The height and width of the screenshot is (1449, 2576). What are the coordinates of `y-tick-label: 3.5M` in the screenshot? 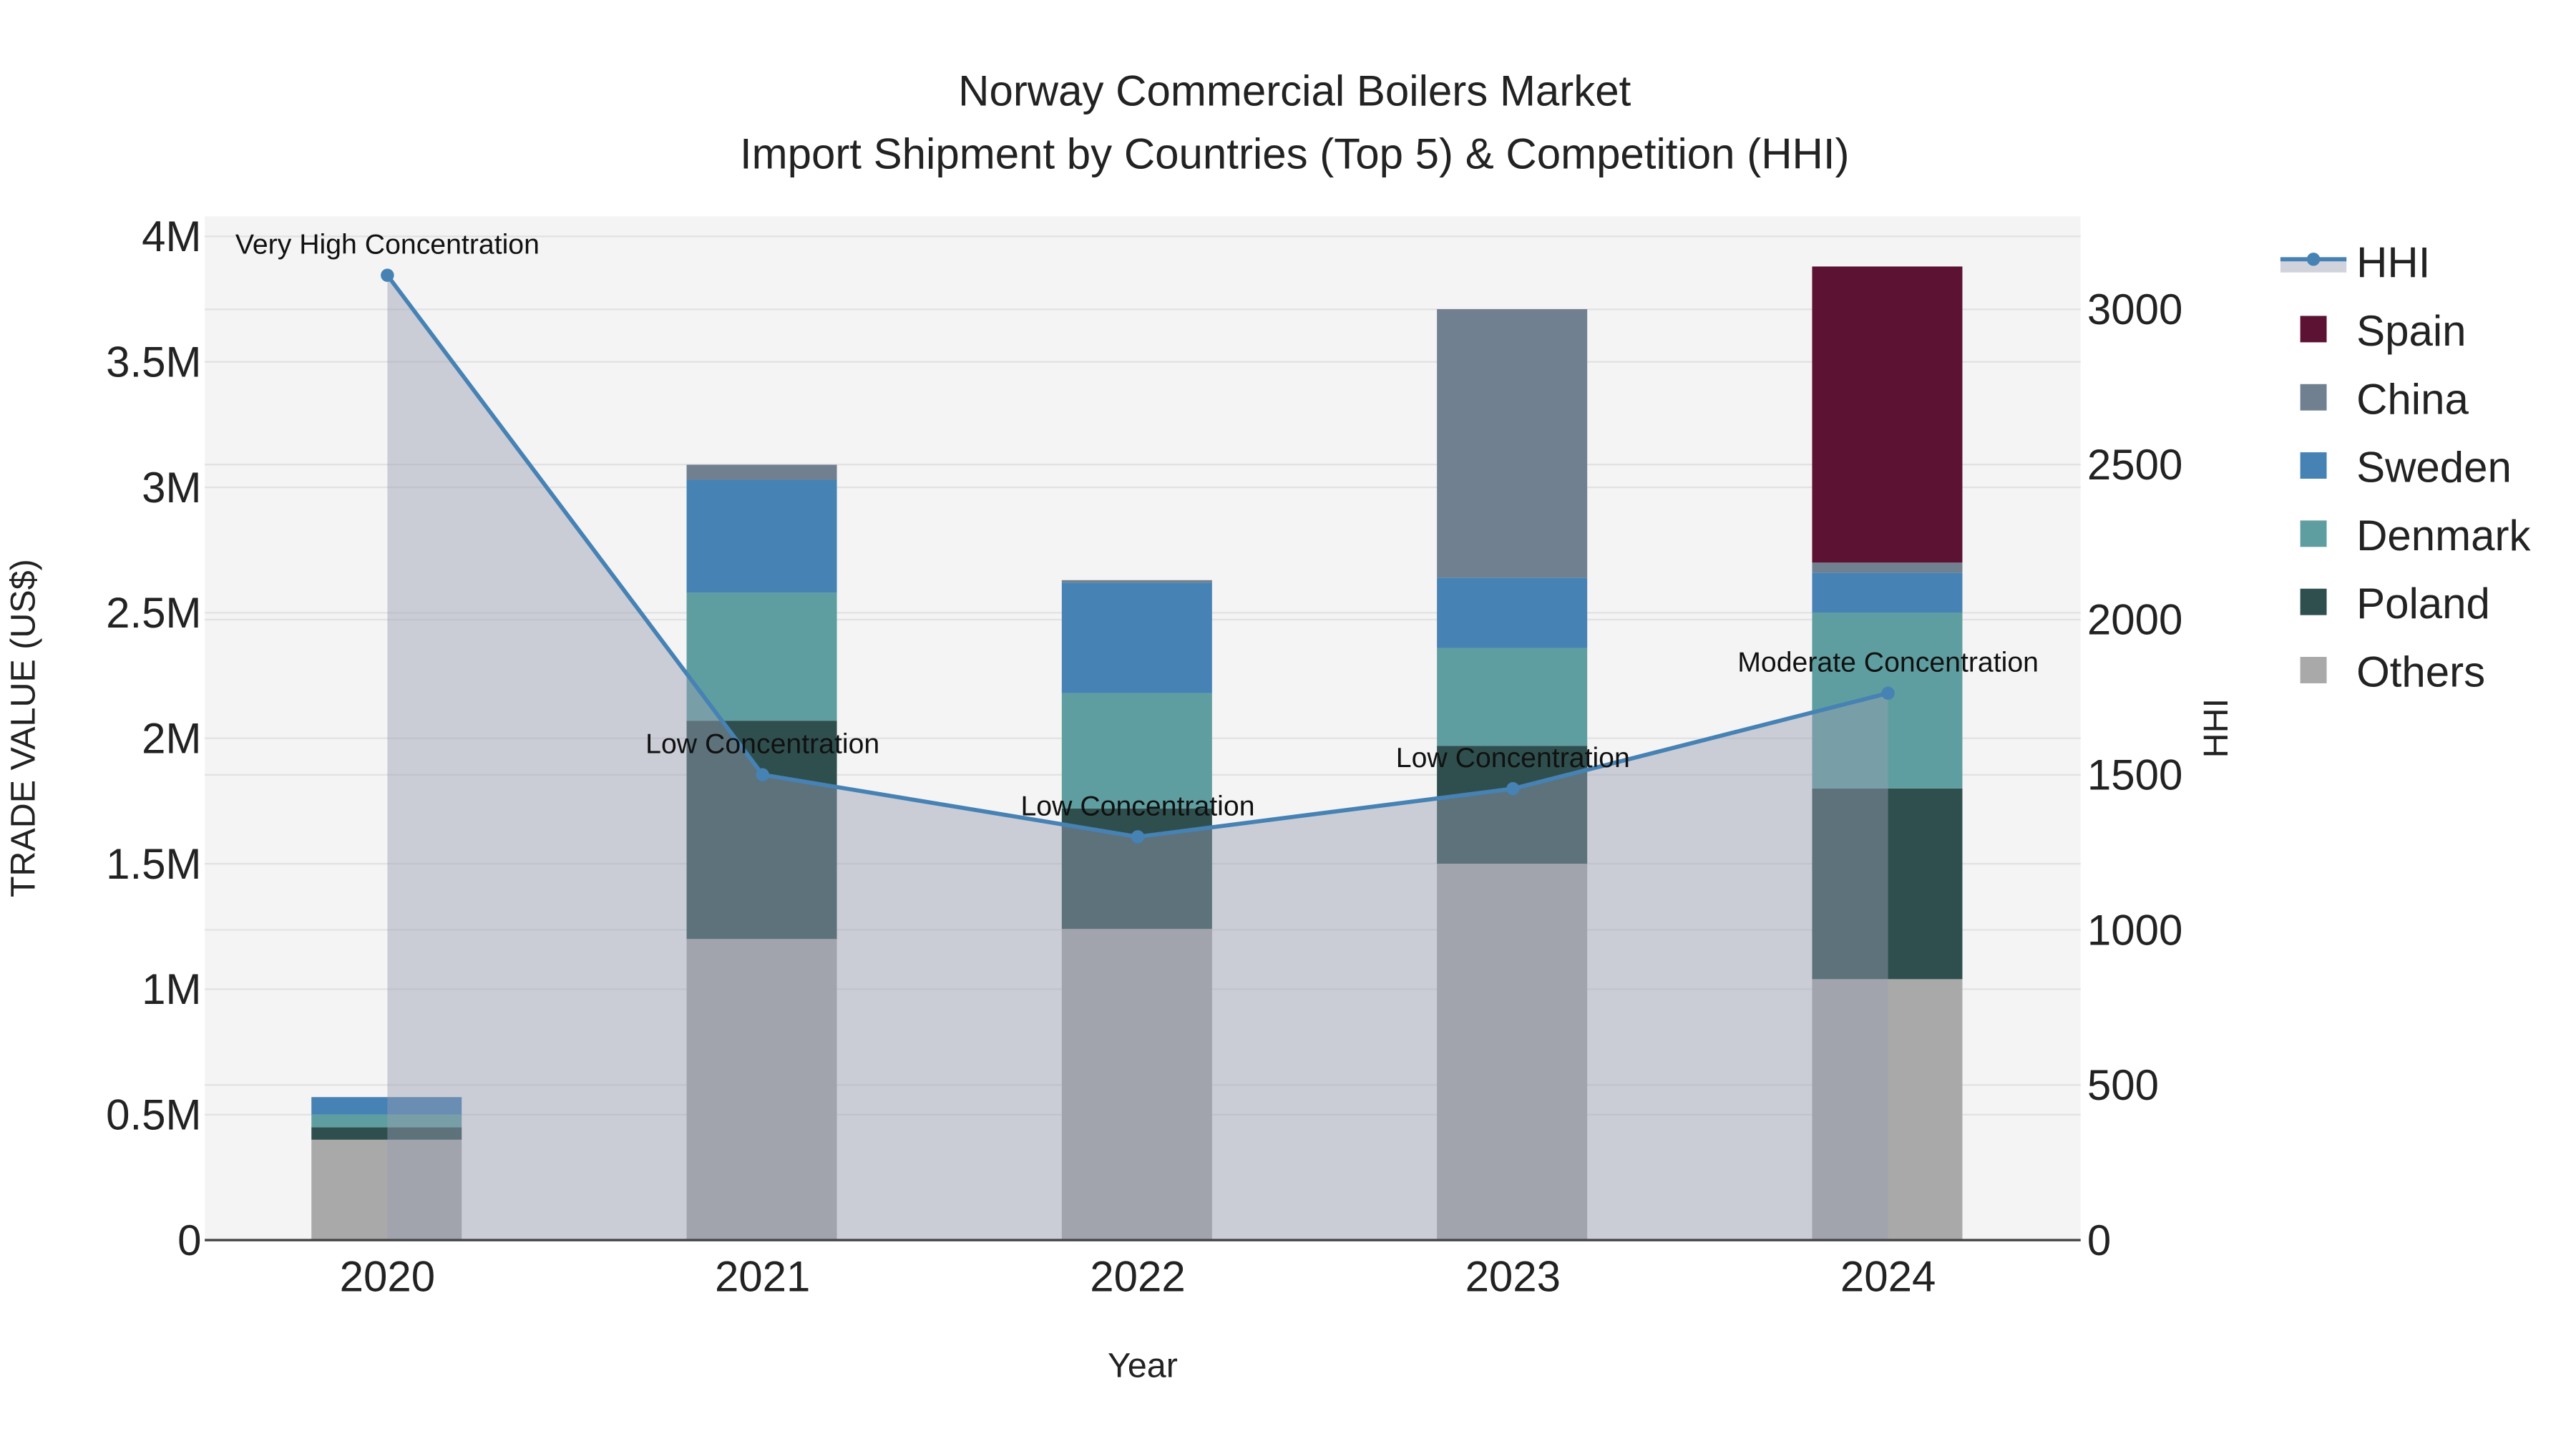 It's located at (153, 362).